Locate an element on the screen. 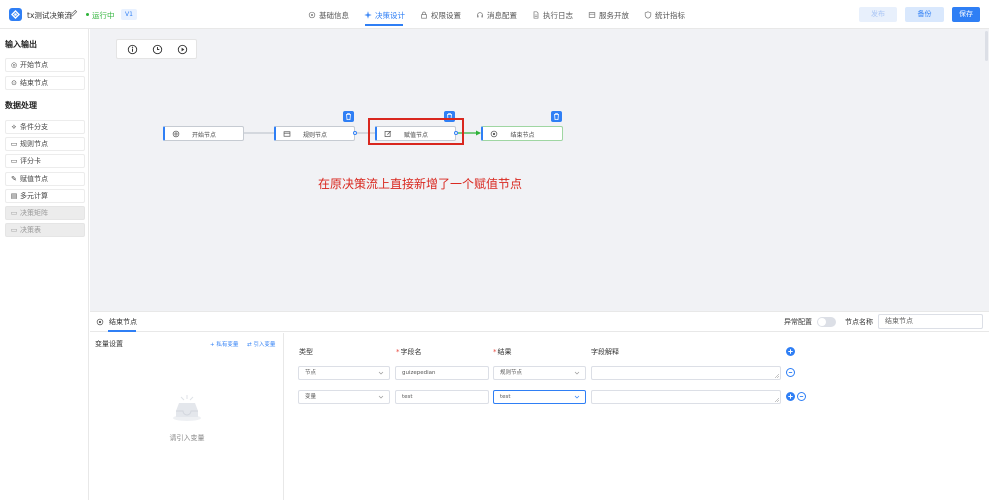 This screenshot has width=989, height=500. tab-message: 消息配置 is located at coordinates (496, 15).